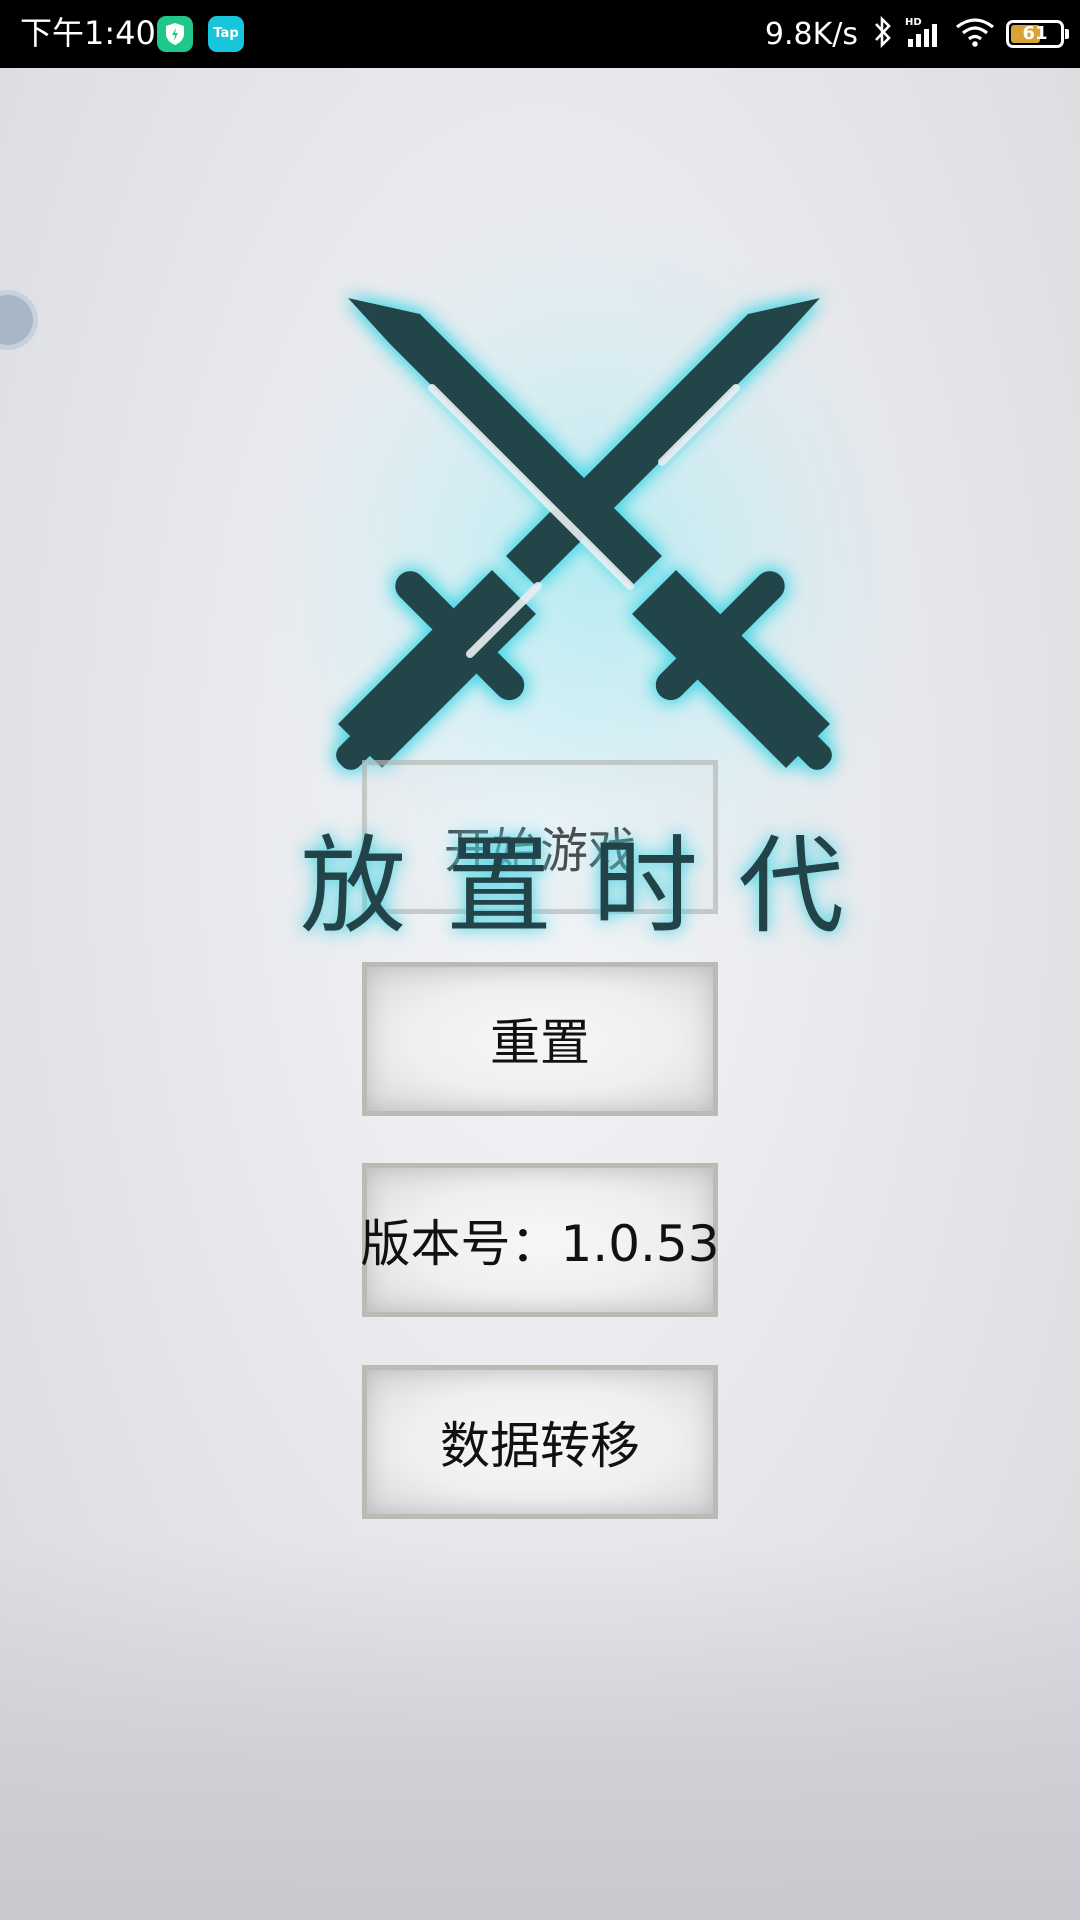  I want to click on status-time: 下午1:40, so click(88, 33).